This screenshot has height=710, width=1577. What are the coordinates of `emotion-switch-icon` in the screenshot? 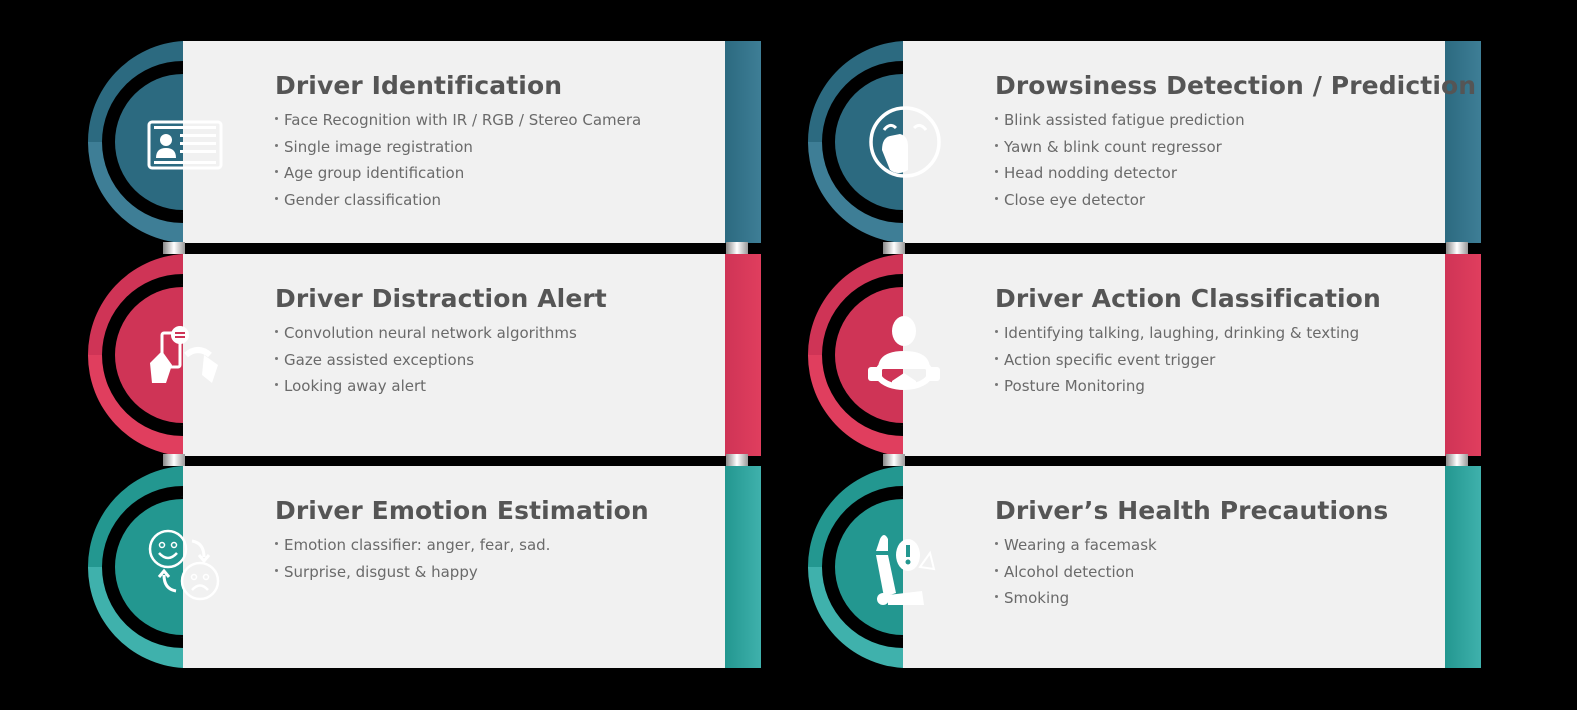 It's located at (184, 565).